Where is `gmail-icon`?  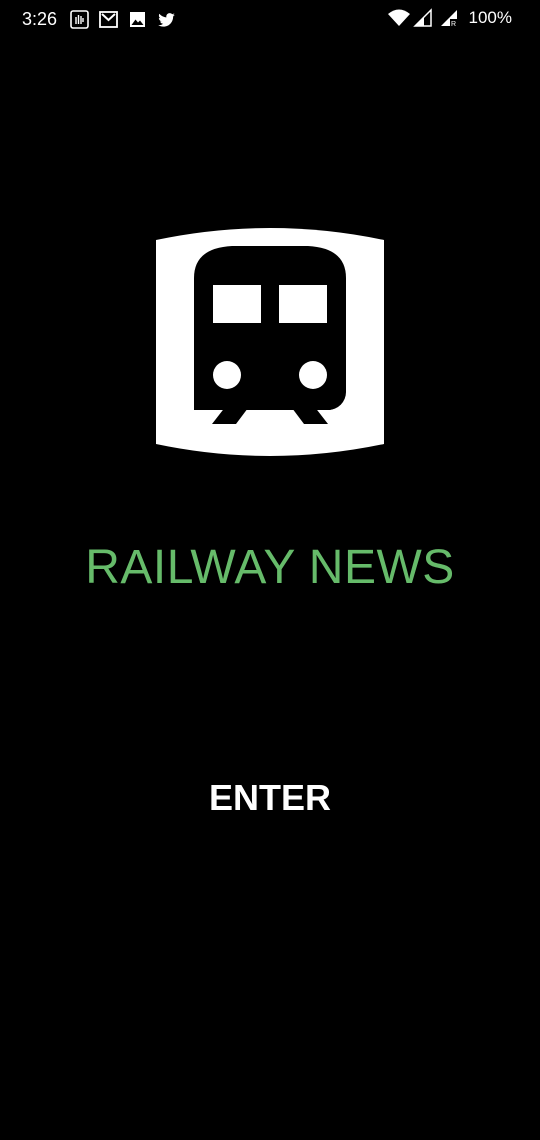
gmail-icon is located at coordinates (108, 19).